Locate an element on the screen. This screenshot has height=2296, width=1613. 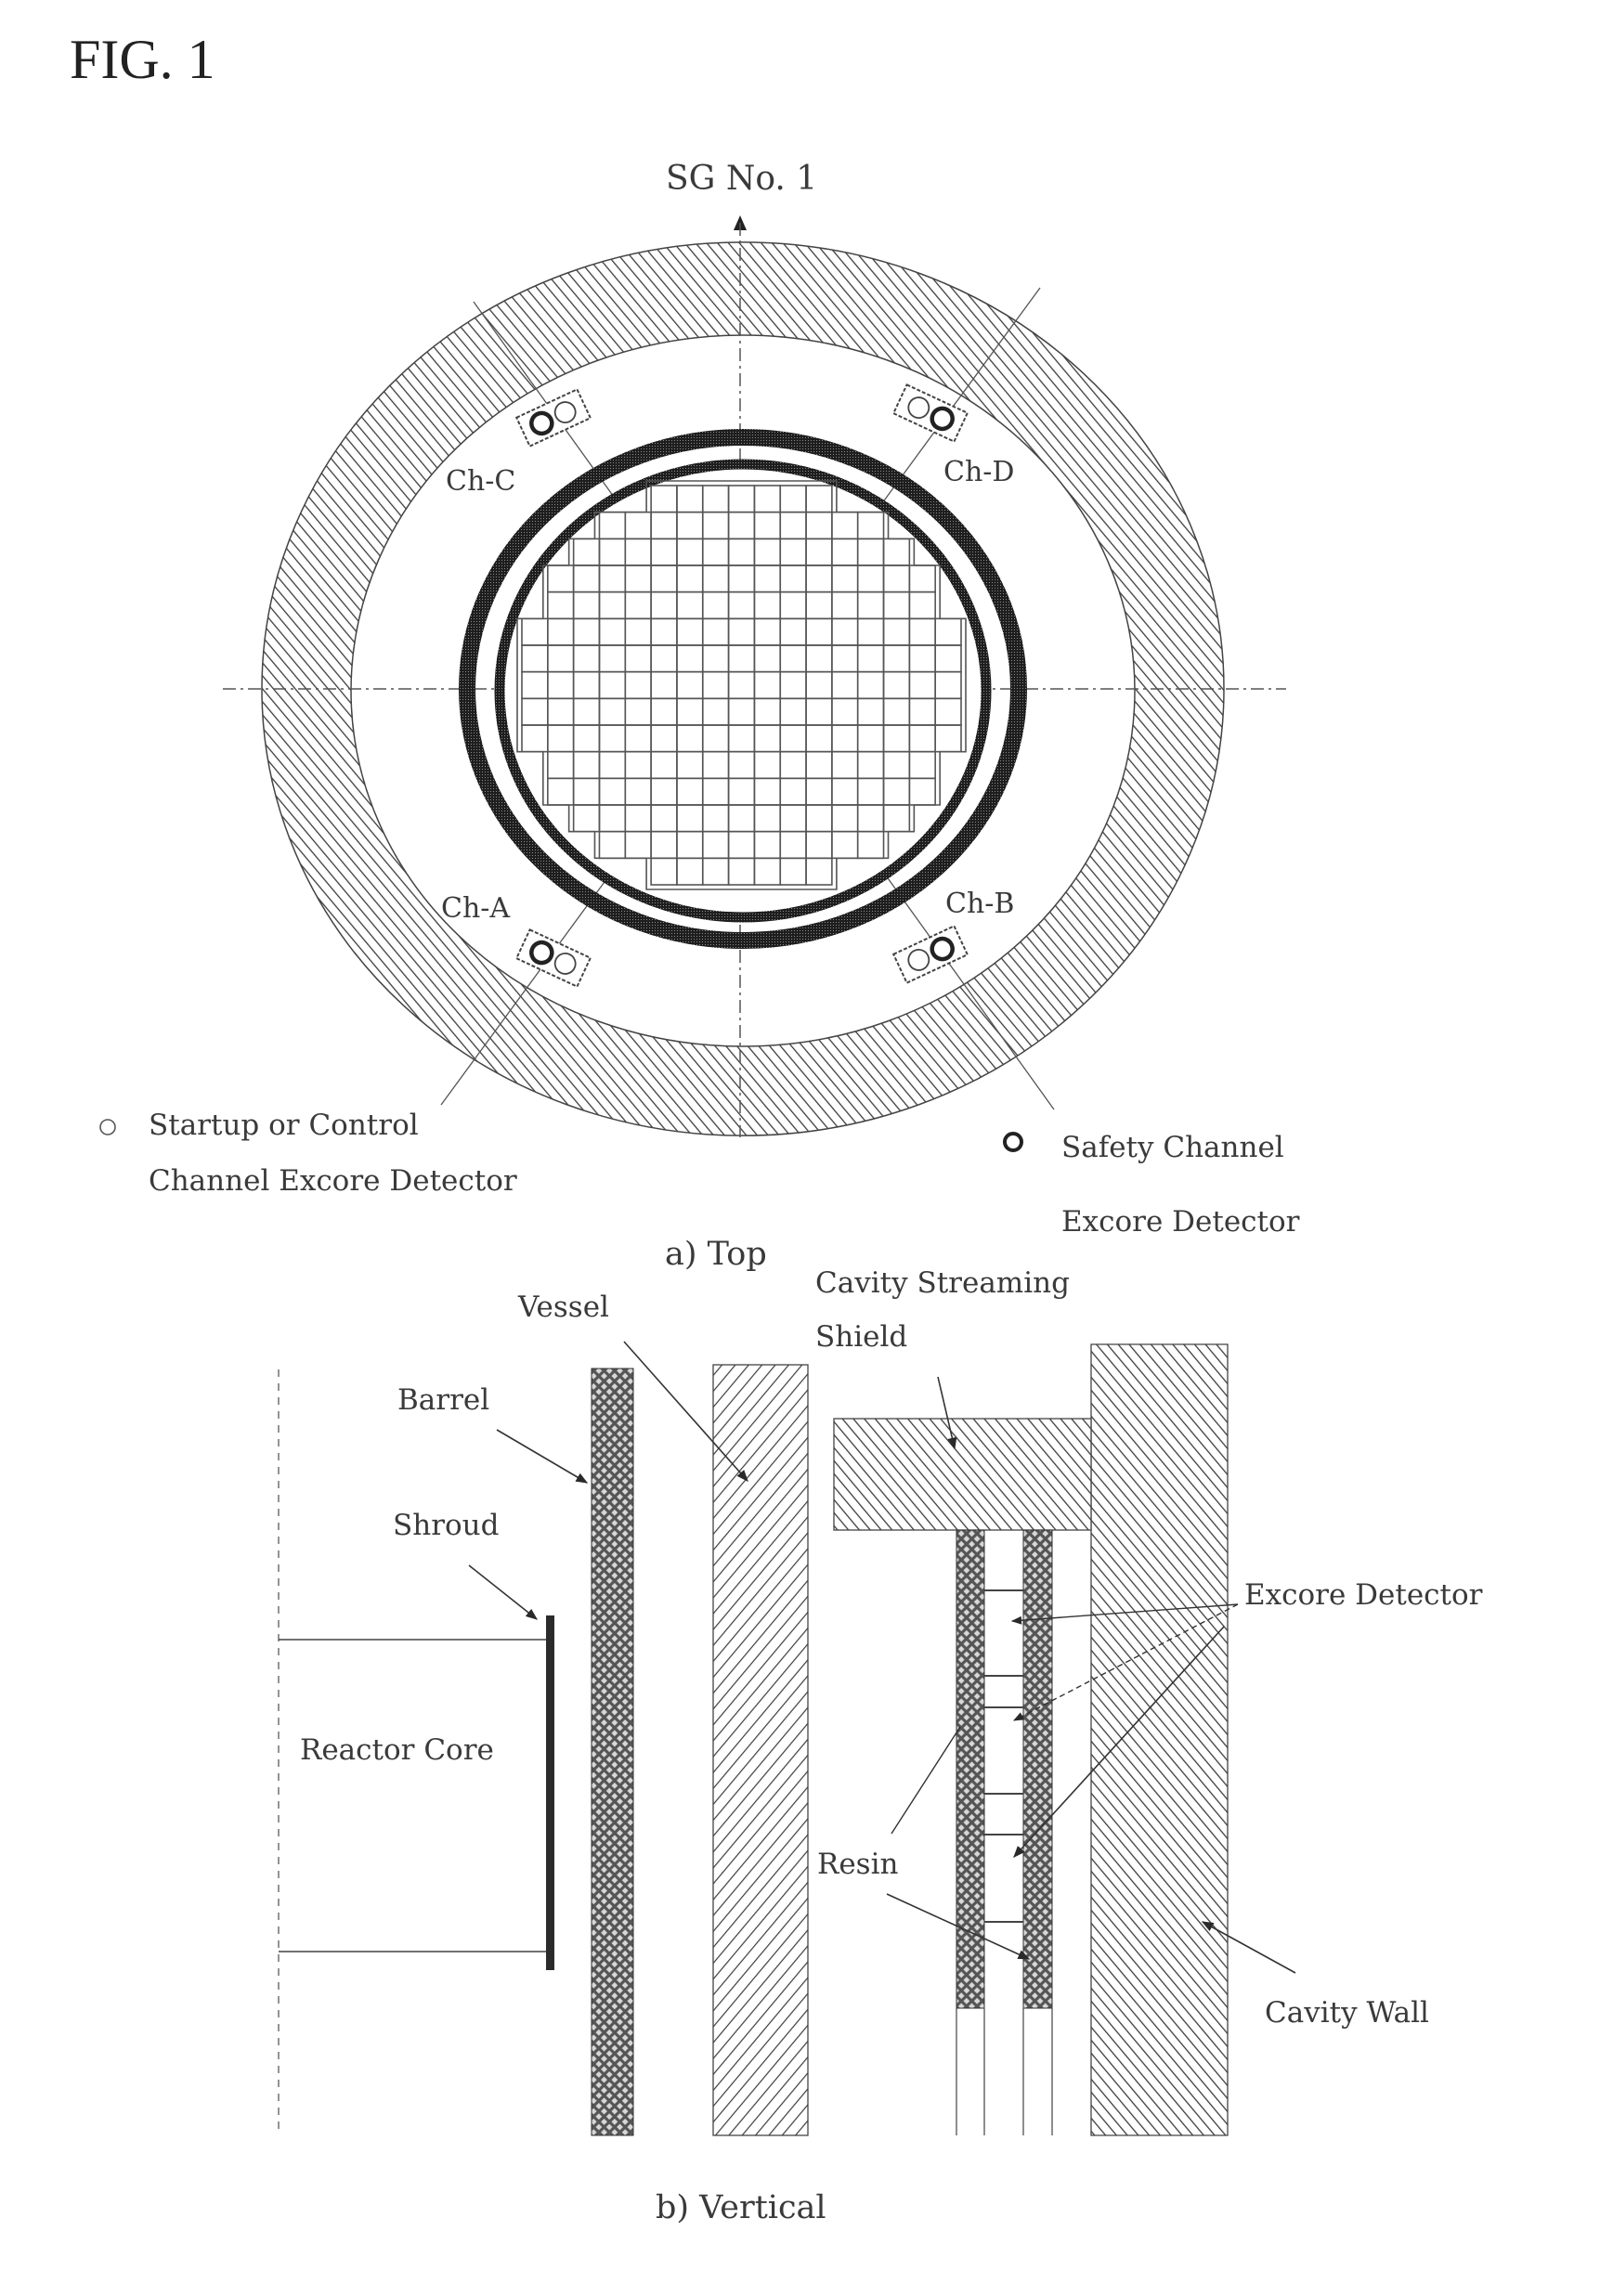
barrel-leader-arrow is located at coordinates (542, 1456).